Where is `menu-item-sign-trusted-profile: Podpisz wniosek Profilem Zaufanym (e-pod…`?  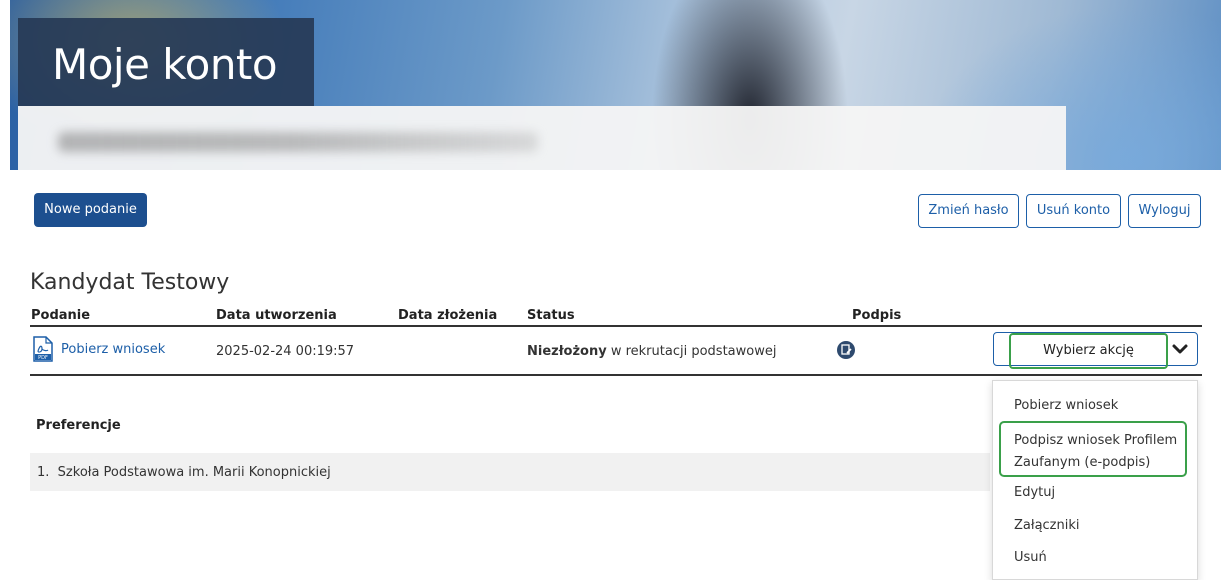 menu-item-sign-trusted-profile: Podpisz wniosek Profilem Zaufanym (e-pod… is located at coordinates (1098, 452).